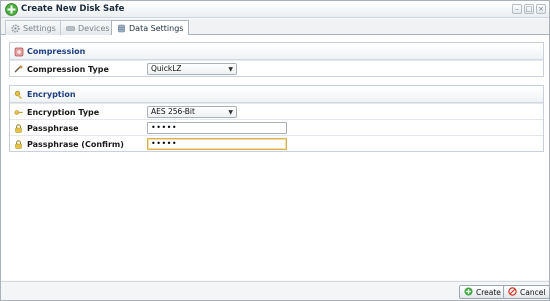 Image resolution: width=550 pixels, height=301 pixels. What do you see at coordinates (56, 51) in the screenshot?
I see `compression-title: Compression` at bounding box center [56, 51].